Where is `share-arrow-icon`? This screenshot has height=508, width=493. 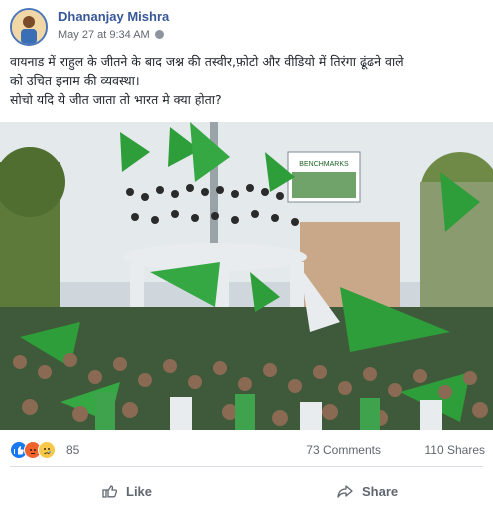
share-arrow-icon is located at coordinates (345, 491).